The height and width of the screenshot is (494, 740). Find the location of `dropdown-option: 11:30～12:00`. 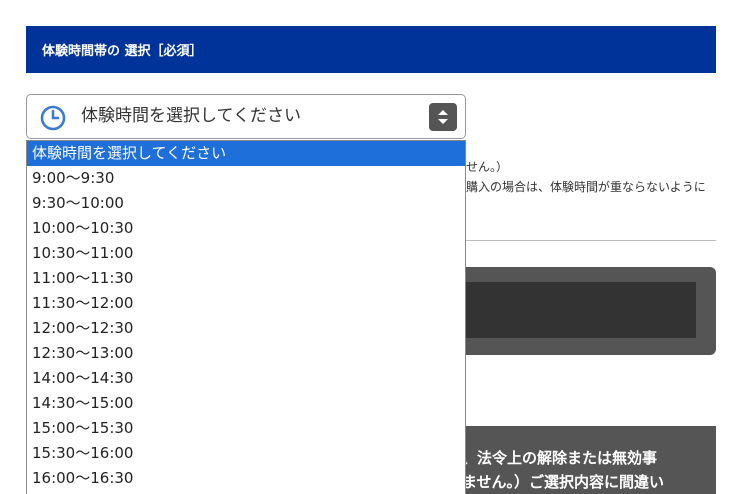

dropdown-option: 11:30～12:00 is located at coordinates (246, 303).